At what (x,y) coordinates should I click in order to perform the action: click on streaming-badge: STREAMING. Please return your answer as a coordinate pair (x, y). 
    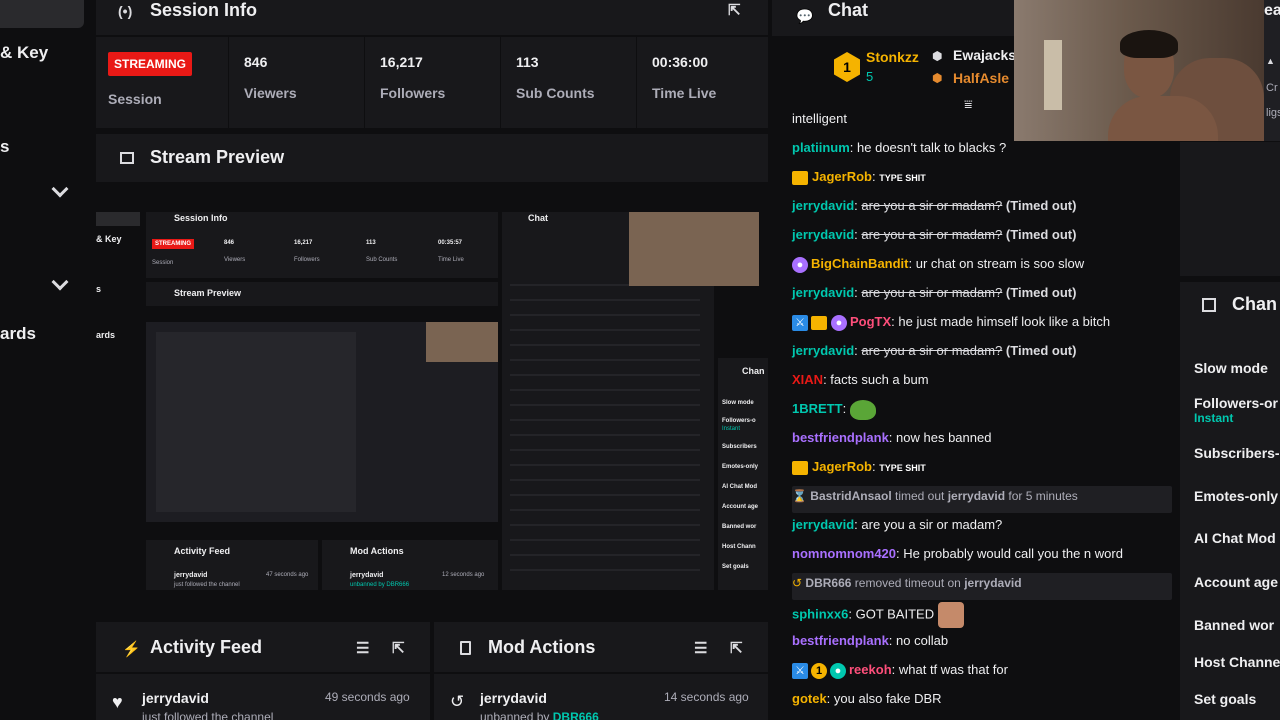
    Looking at the image, I should click on (150, 64).